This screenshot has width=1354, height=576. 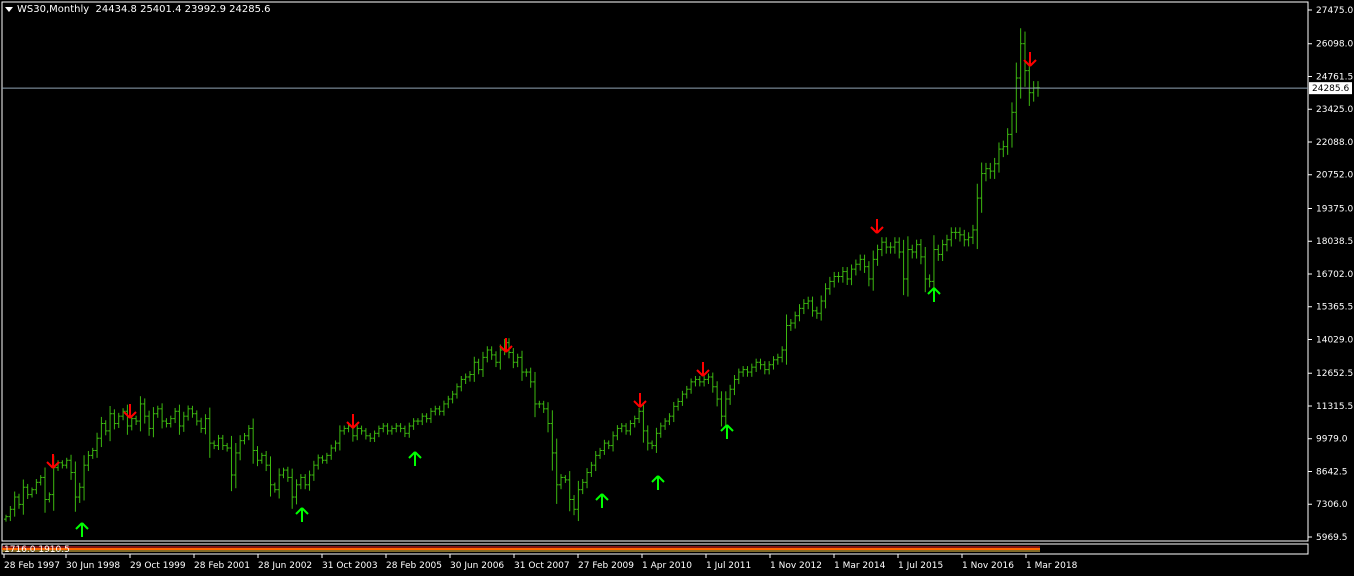 I want to click on x-tick-label: 27 Feb 2009, so click(x=606, y=566).